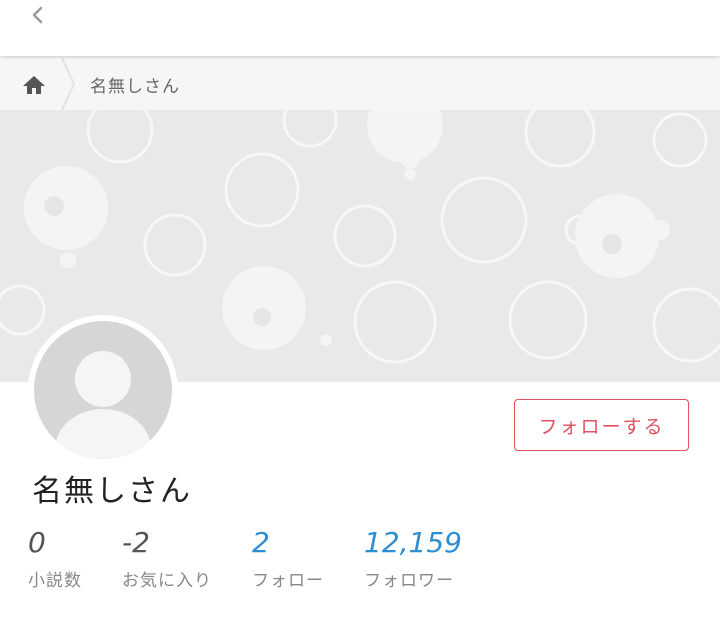 The width and height of the screenshot is (720, 622). Describe the element at coordinates (288, 581) in the screenshot. I see `stat-following-label: フォロー` at that location.